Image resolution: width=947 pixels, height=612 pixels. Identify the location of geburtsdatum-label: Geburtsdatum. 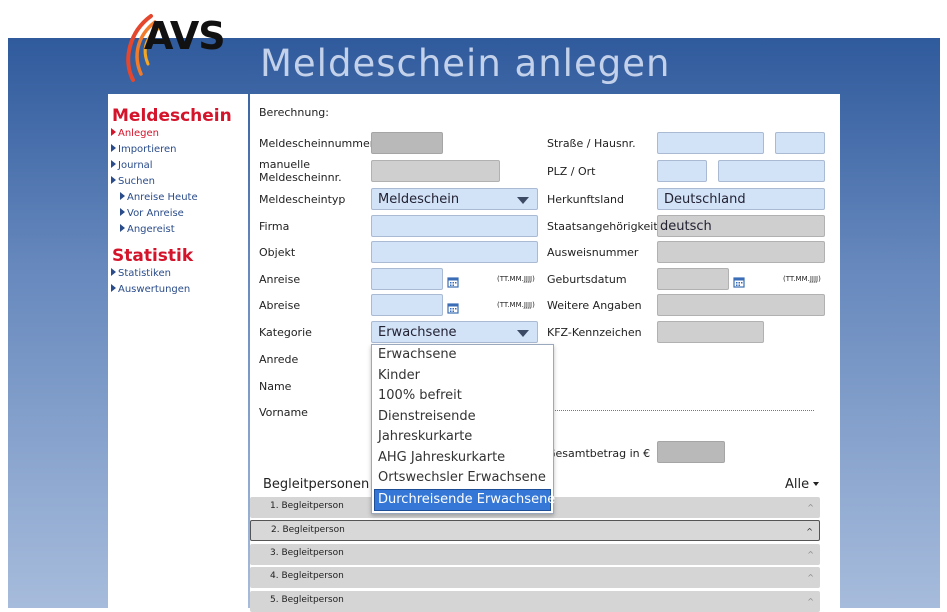
(587, 279).